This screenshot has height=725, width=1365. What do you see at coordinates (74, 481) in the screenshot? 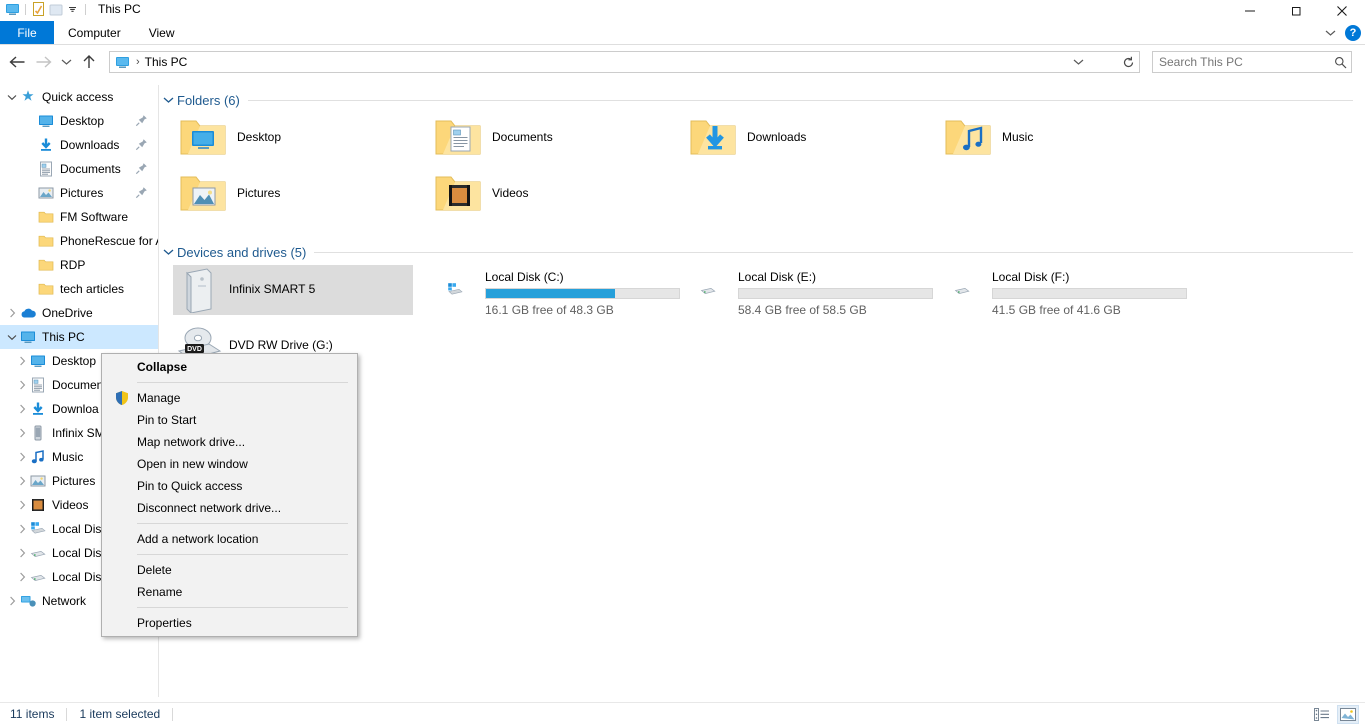
I see `sidebar-item-label: Pictures` at bounding box center [74, 481].